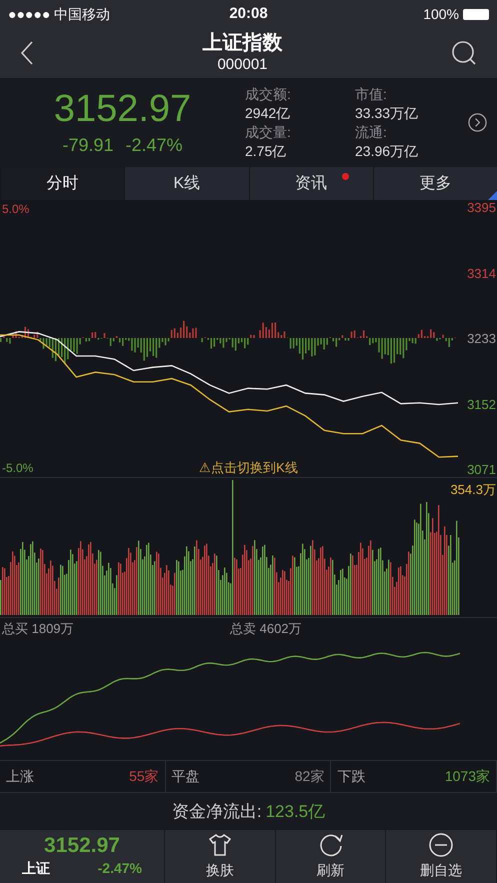  What do you see at coordinates (481, 404) in the screenshot?
I see `price-axis-label: 3152` at bounding box center [481, 404].